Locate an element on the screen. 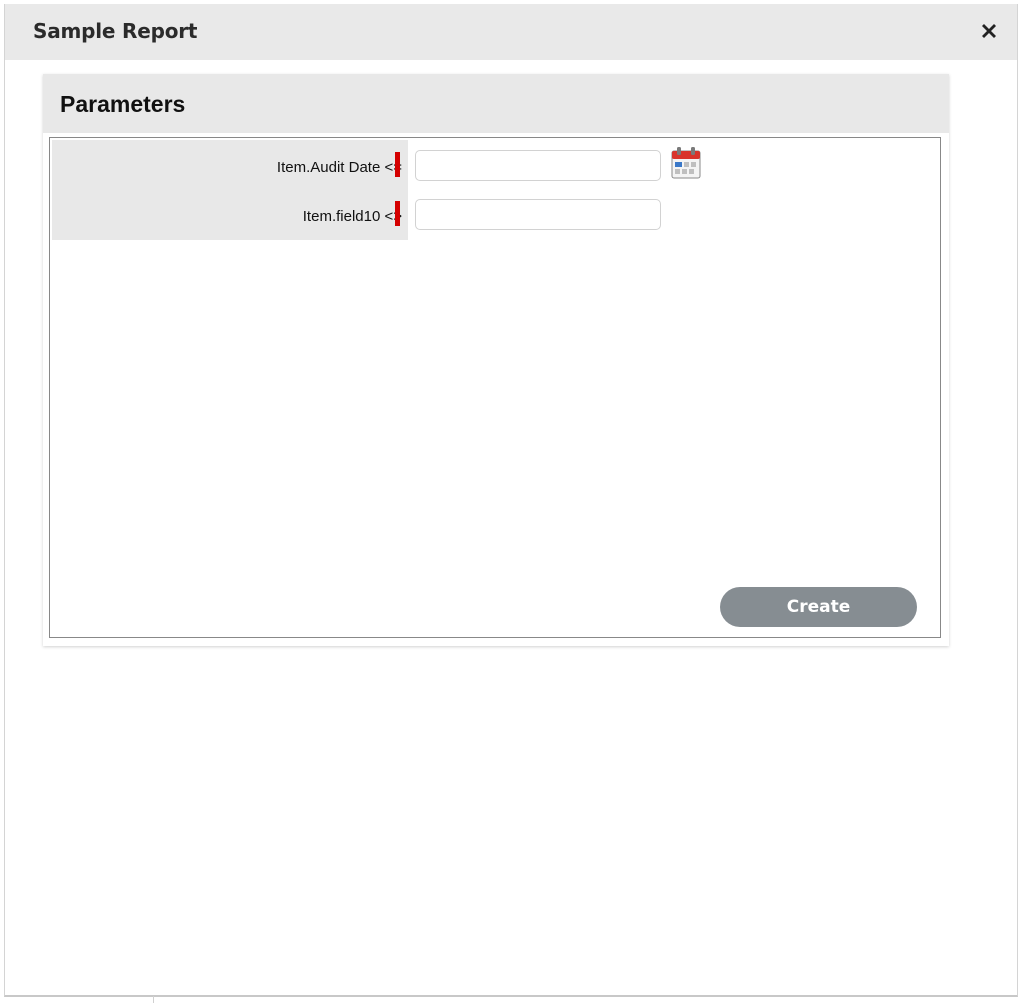 The image size is (1026, 1003). dialog-title: Sample Report is located at coordinates (115, 31).